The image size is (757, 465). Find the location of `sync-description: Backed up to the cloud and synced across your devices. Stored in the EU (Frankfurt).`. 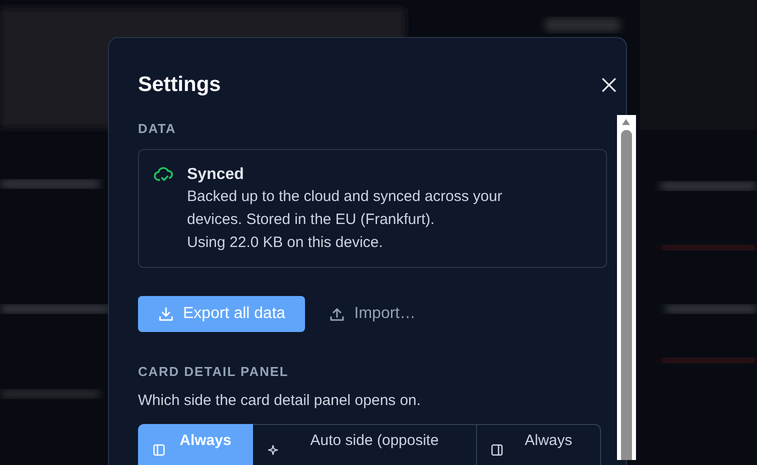

sync-description: Backed up to the cloud and synced across your devices. Stored in the EU (Frankfurt). is located at coordinates (345, 208).